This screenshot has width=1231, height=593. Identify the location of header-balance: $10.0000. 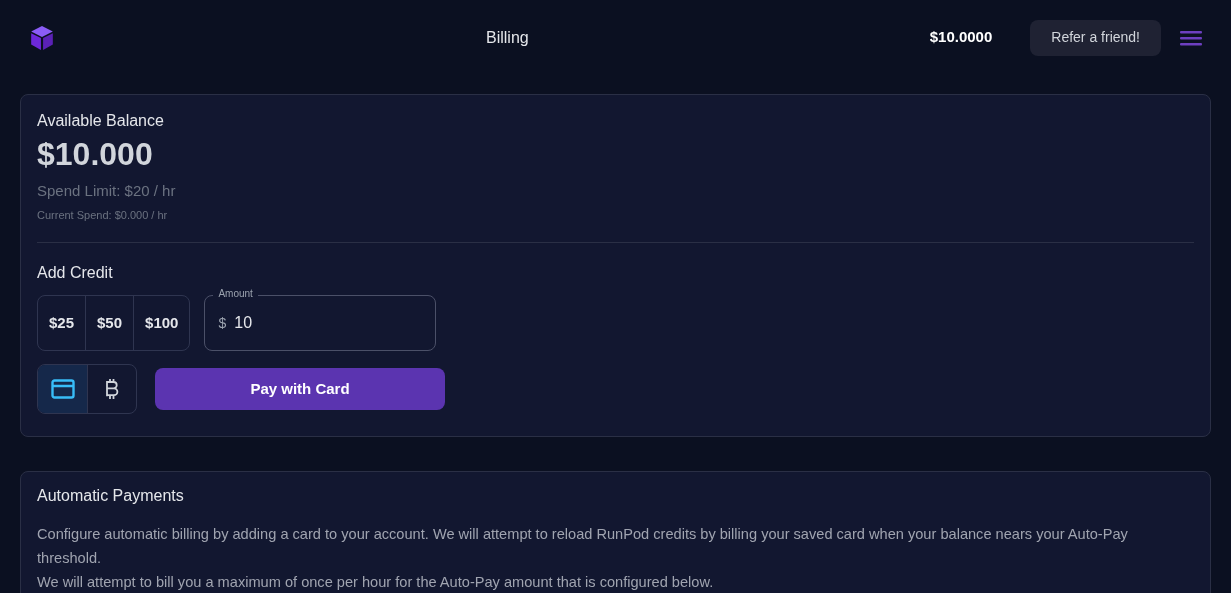
(961, 37).